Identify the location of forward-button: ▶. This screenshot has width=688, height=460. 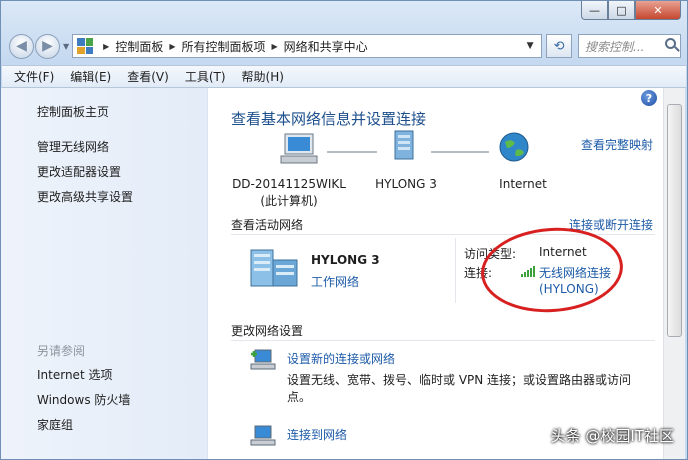
(47, 46).